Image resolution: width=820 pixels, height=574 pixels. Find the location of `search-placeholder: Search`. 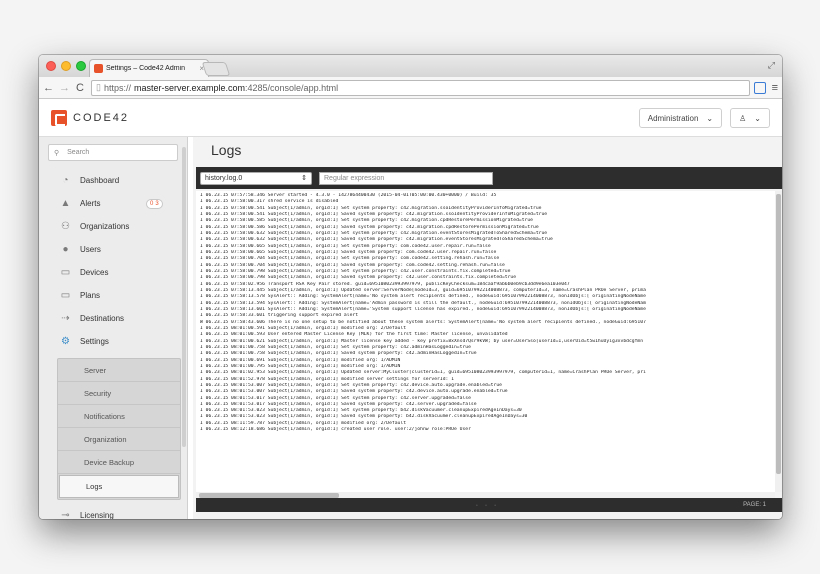

search-placeholder: Search is located at coordinates (78, 152).